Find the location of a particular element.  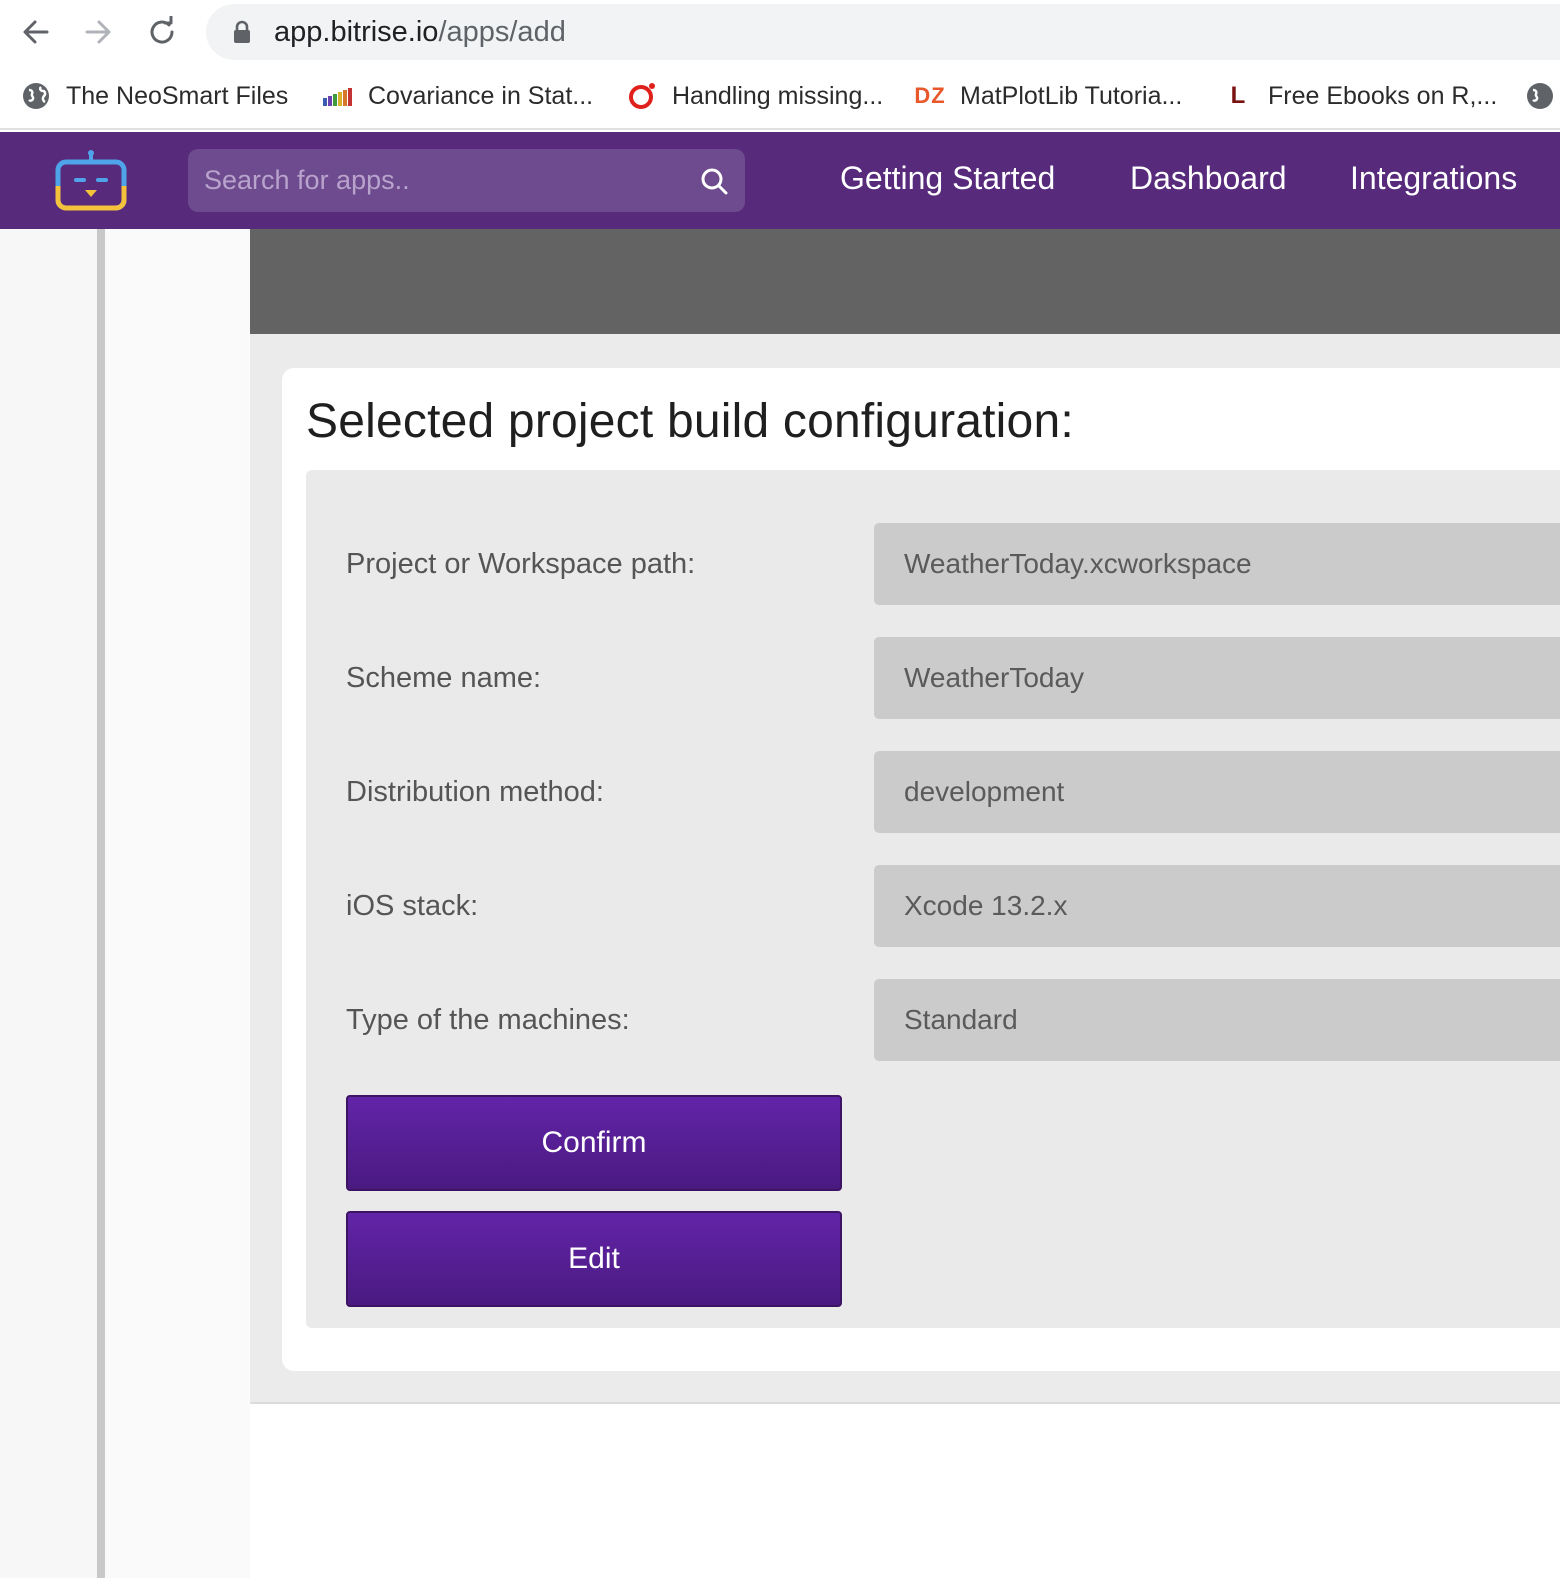

machine-type-label: Type of the machines: is located at coordinates (488, 1020).